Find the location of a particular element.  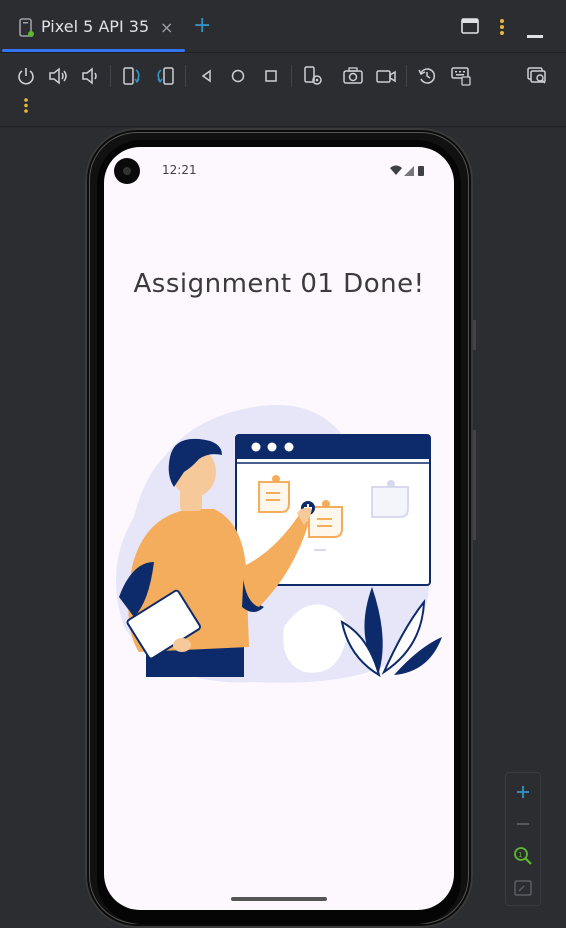

zoom-in-icon is located at coordinates (523, 792).